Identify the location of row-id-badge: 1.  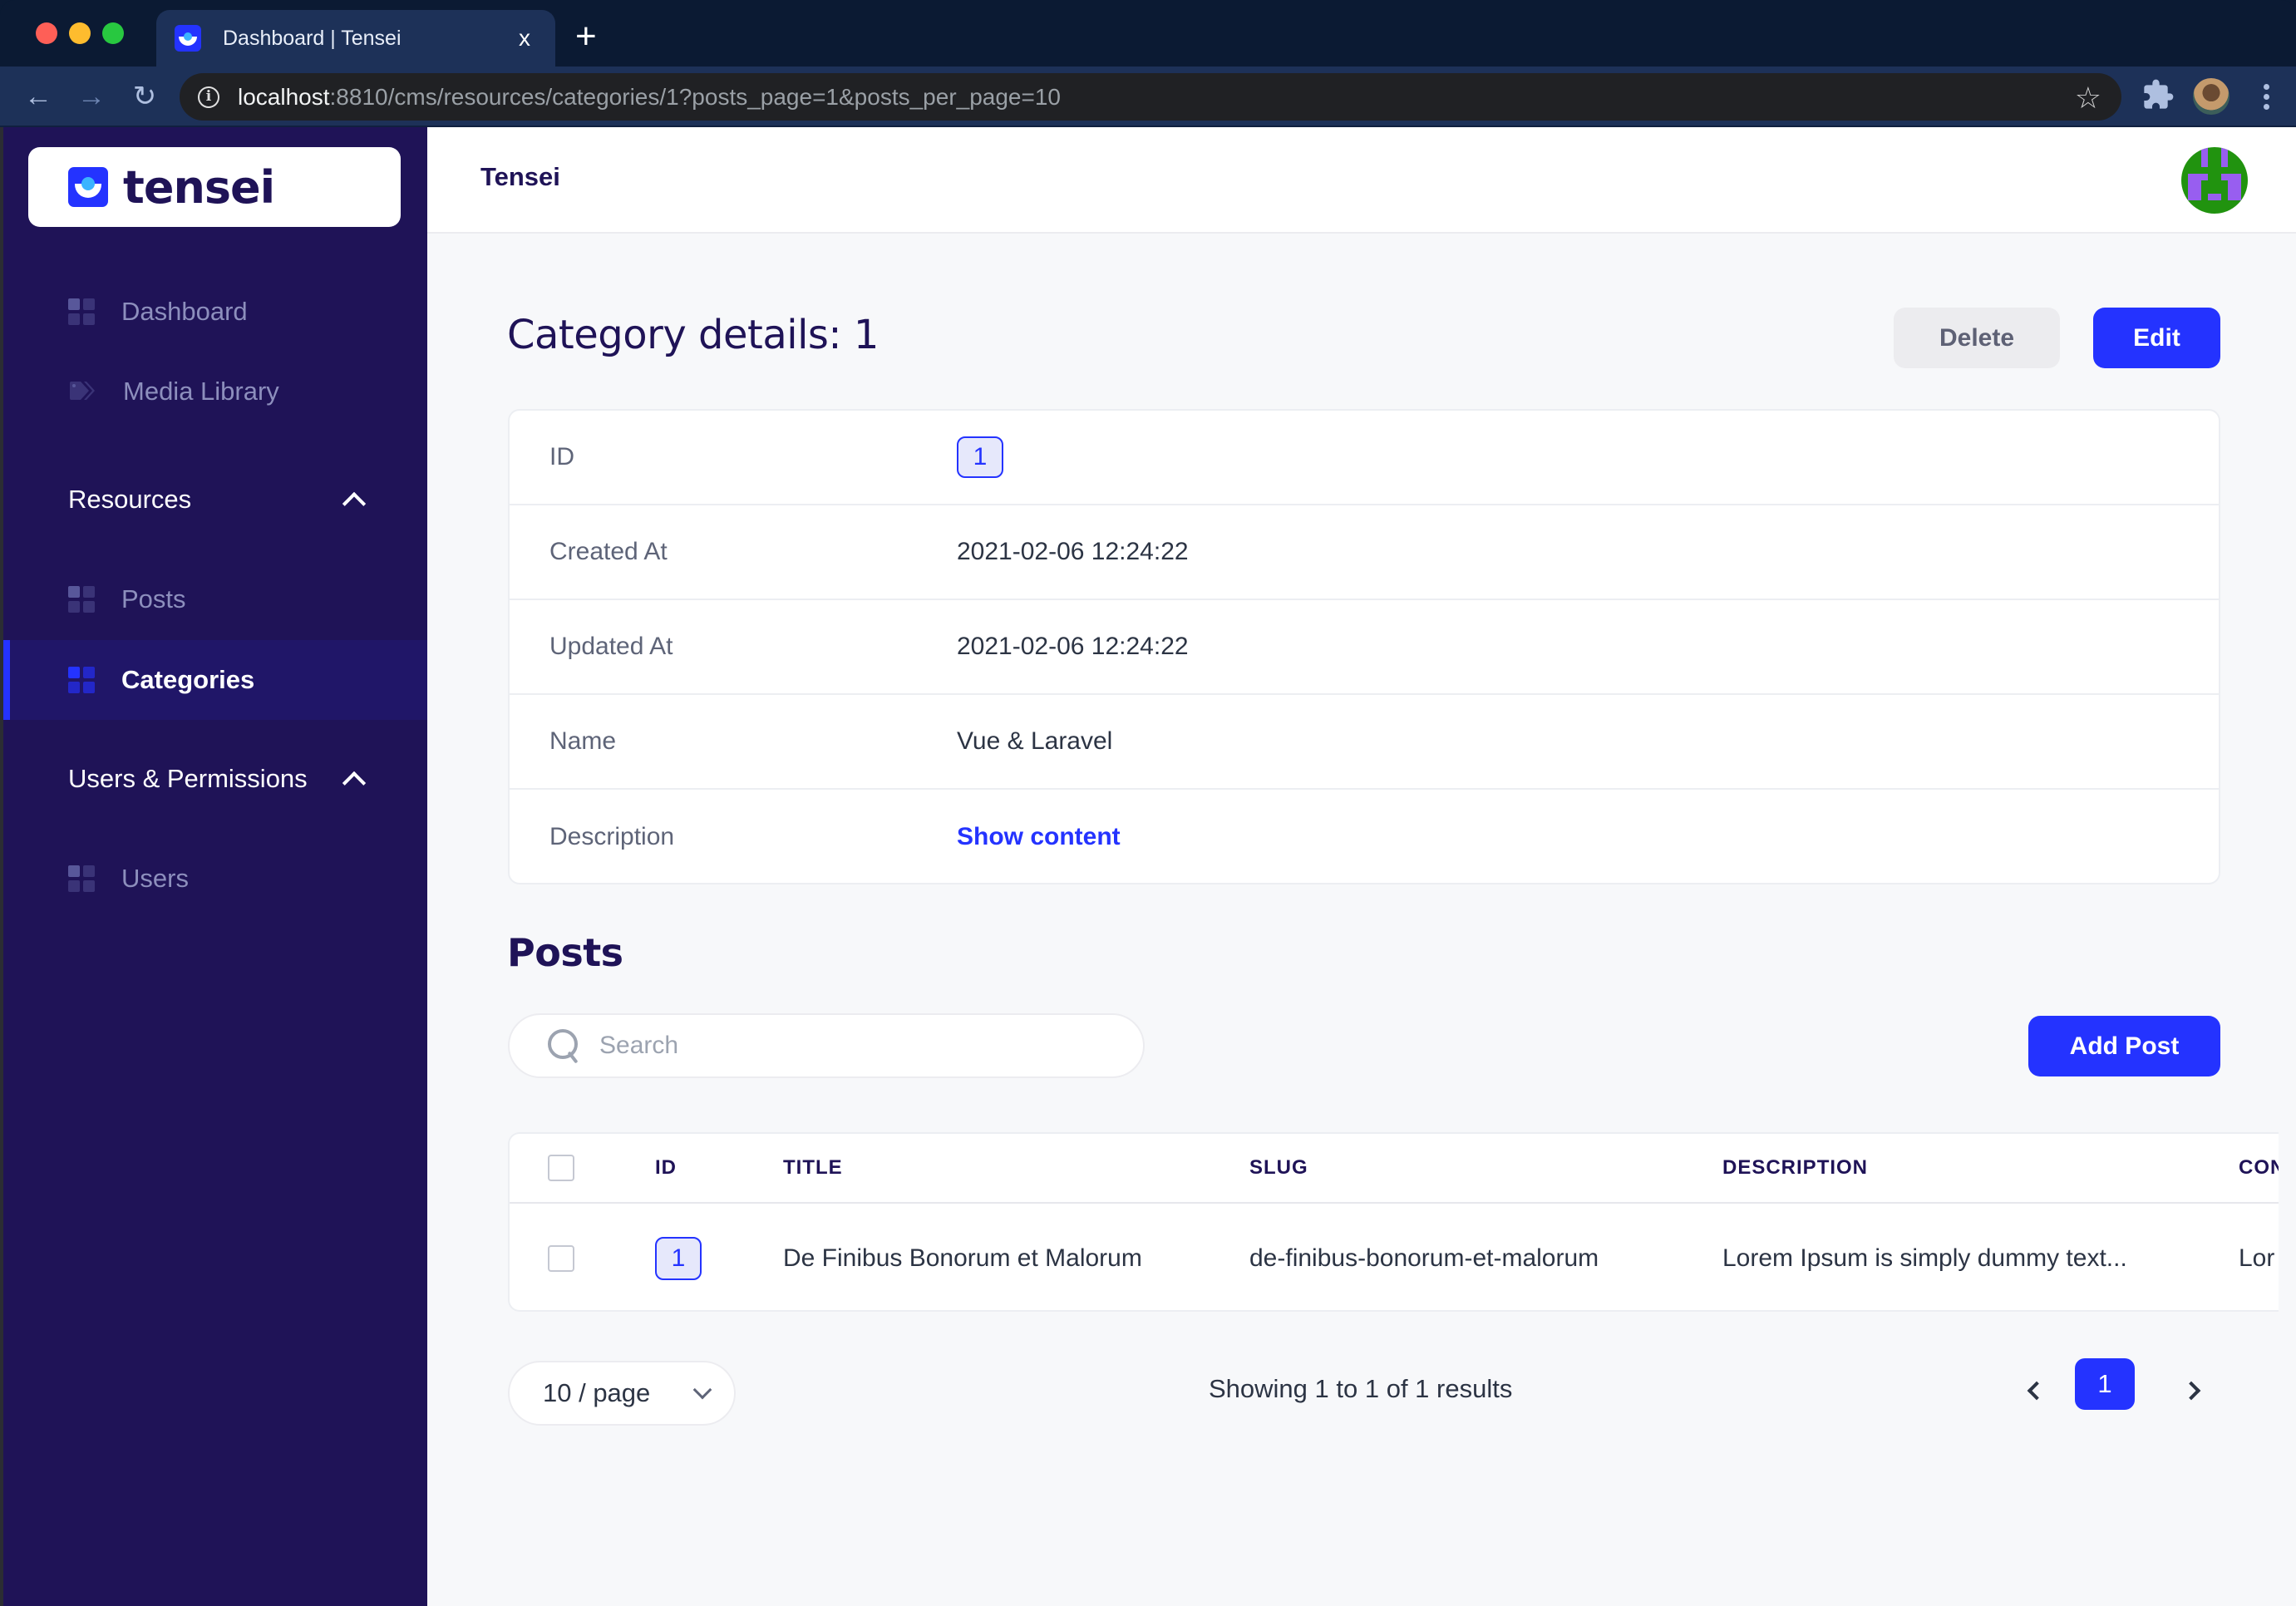
(678, 1258).